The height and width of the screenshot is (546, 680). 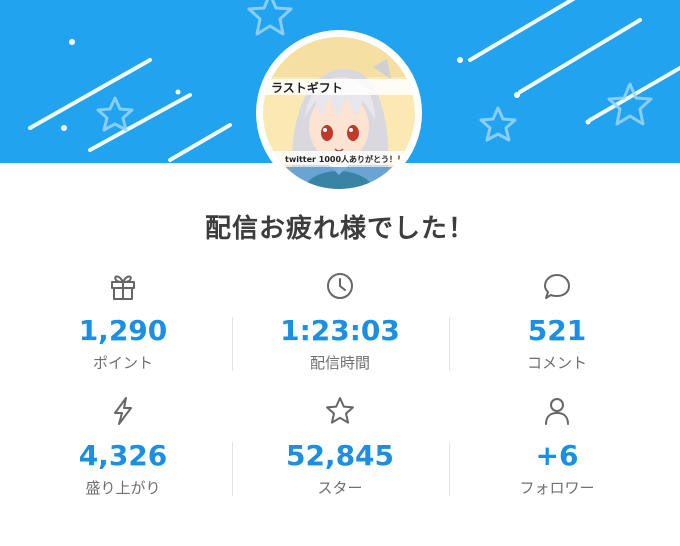 What do you see at coordinates (339, 363) in the screenshot?
I see `stat-label: 配信時間` at bounding box center [339, 363].